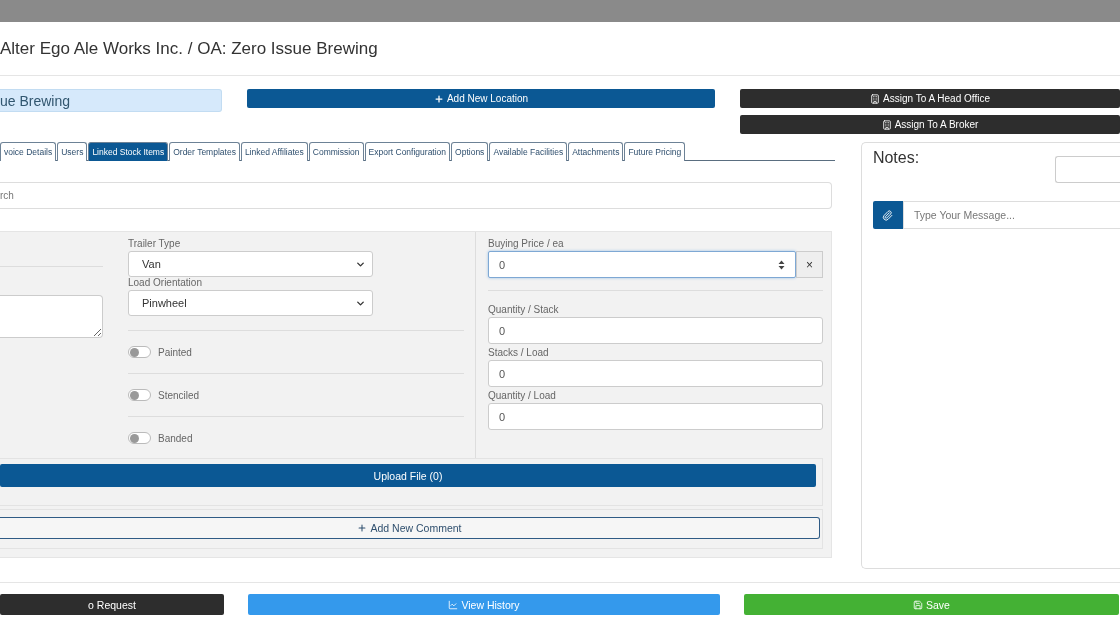 The image size is (1120, 626). What do you see at coordinates (51, 316) in the screenshot?
I see `text-area` at bounding box center [51, 316].